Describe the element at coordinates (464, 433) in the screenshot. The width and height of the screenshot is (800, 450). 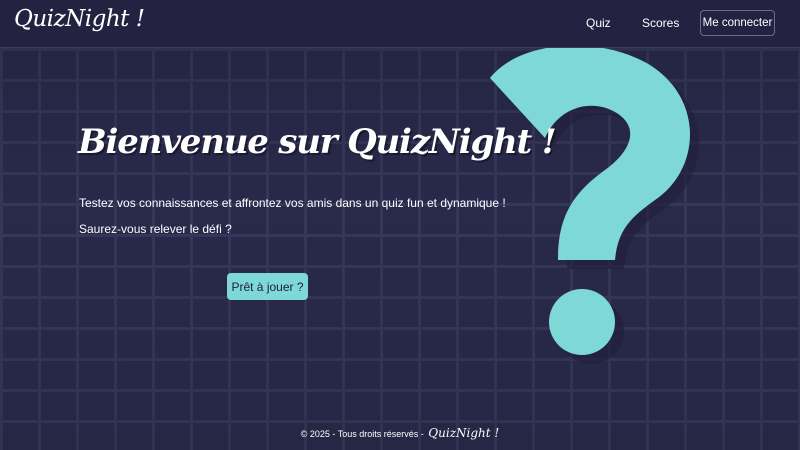
I see `footer-brand: QuizNight !` at that location.